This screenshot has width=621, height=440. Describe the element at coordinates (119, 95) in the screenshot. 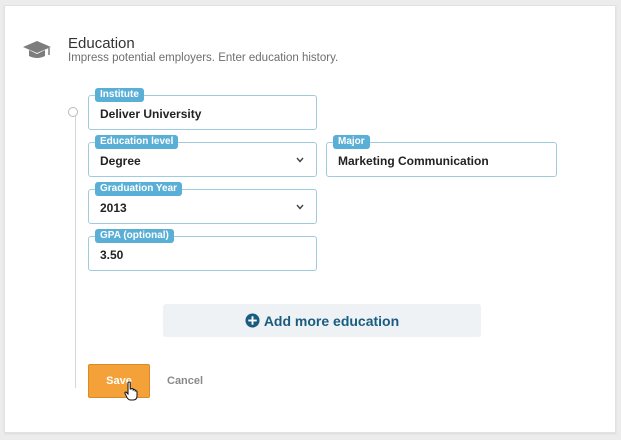

I see `institute-label: Institute` at that location.